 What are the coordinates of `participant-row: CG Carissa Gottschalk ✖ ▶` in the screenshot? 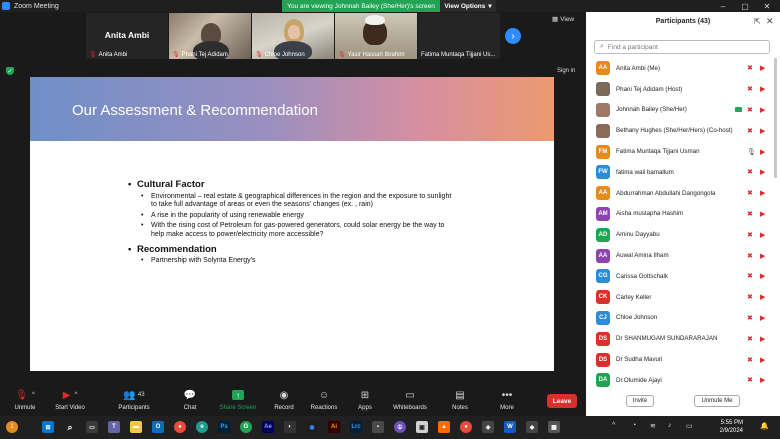 It's located at (683, 276).